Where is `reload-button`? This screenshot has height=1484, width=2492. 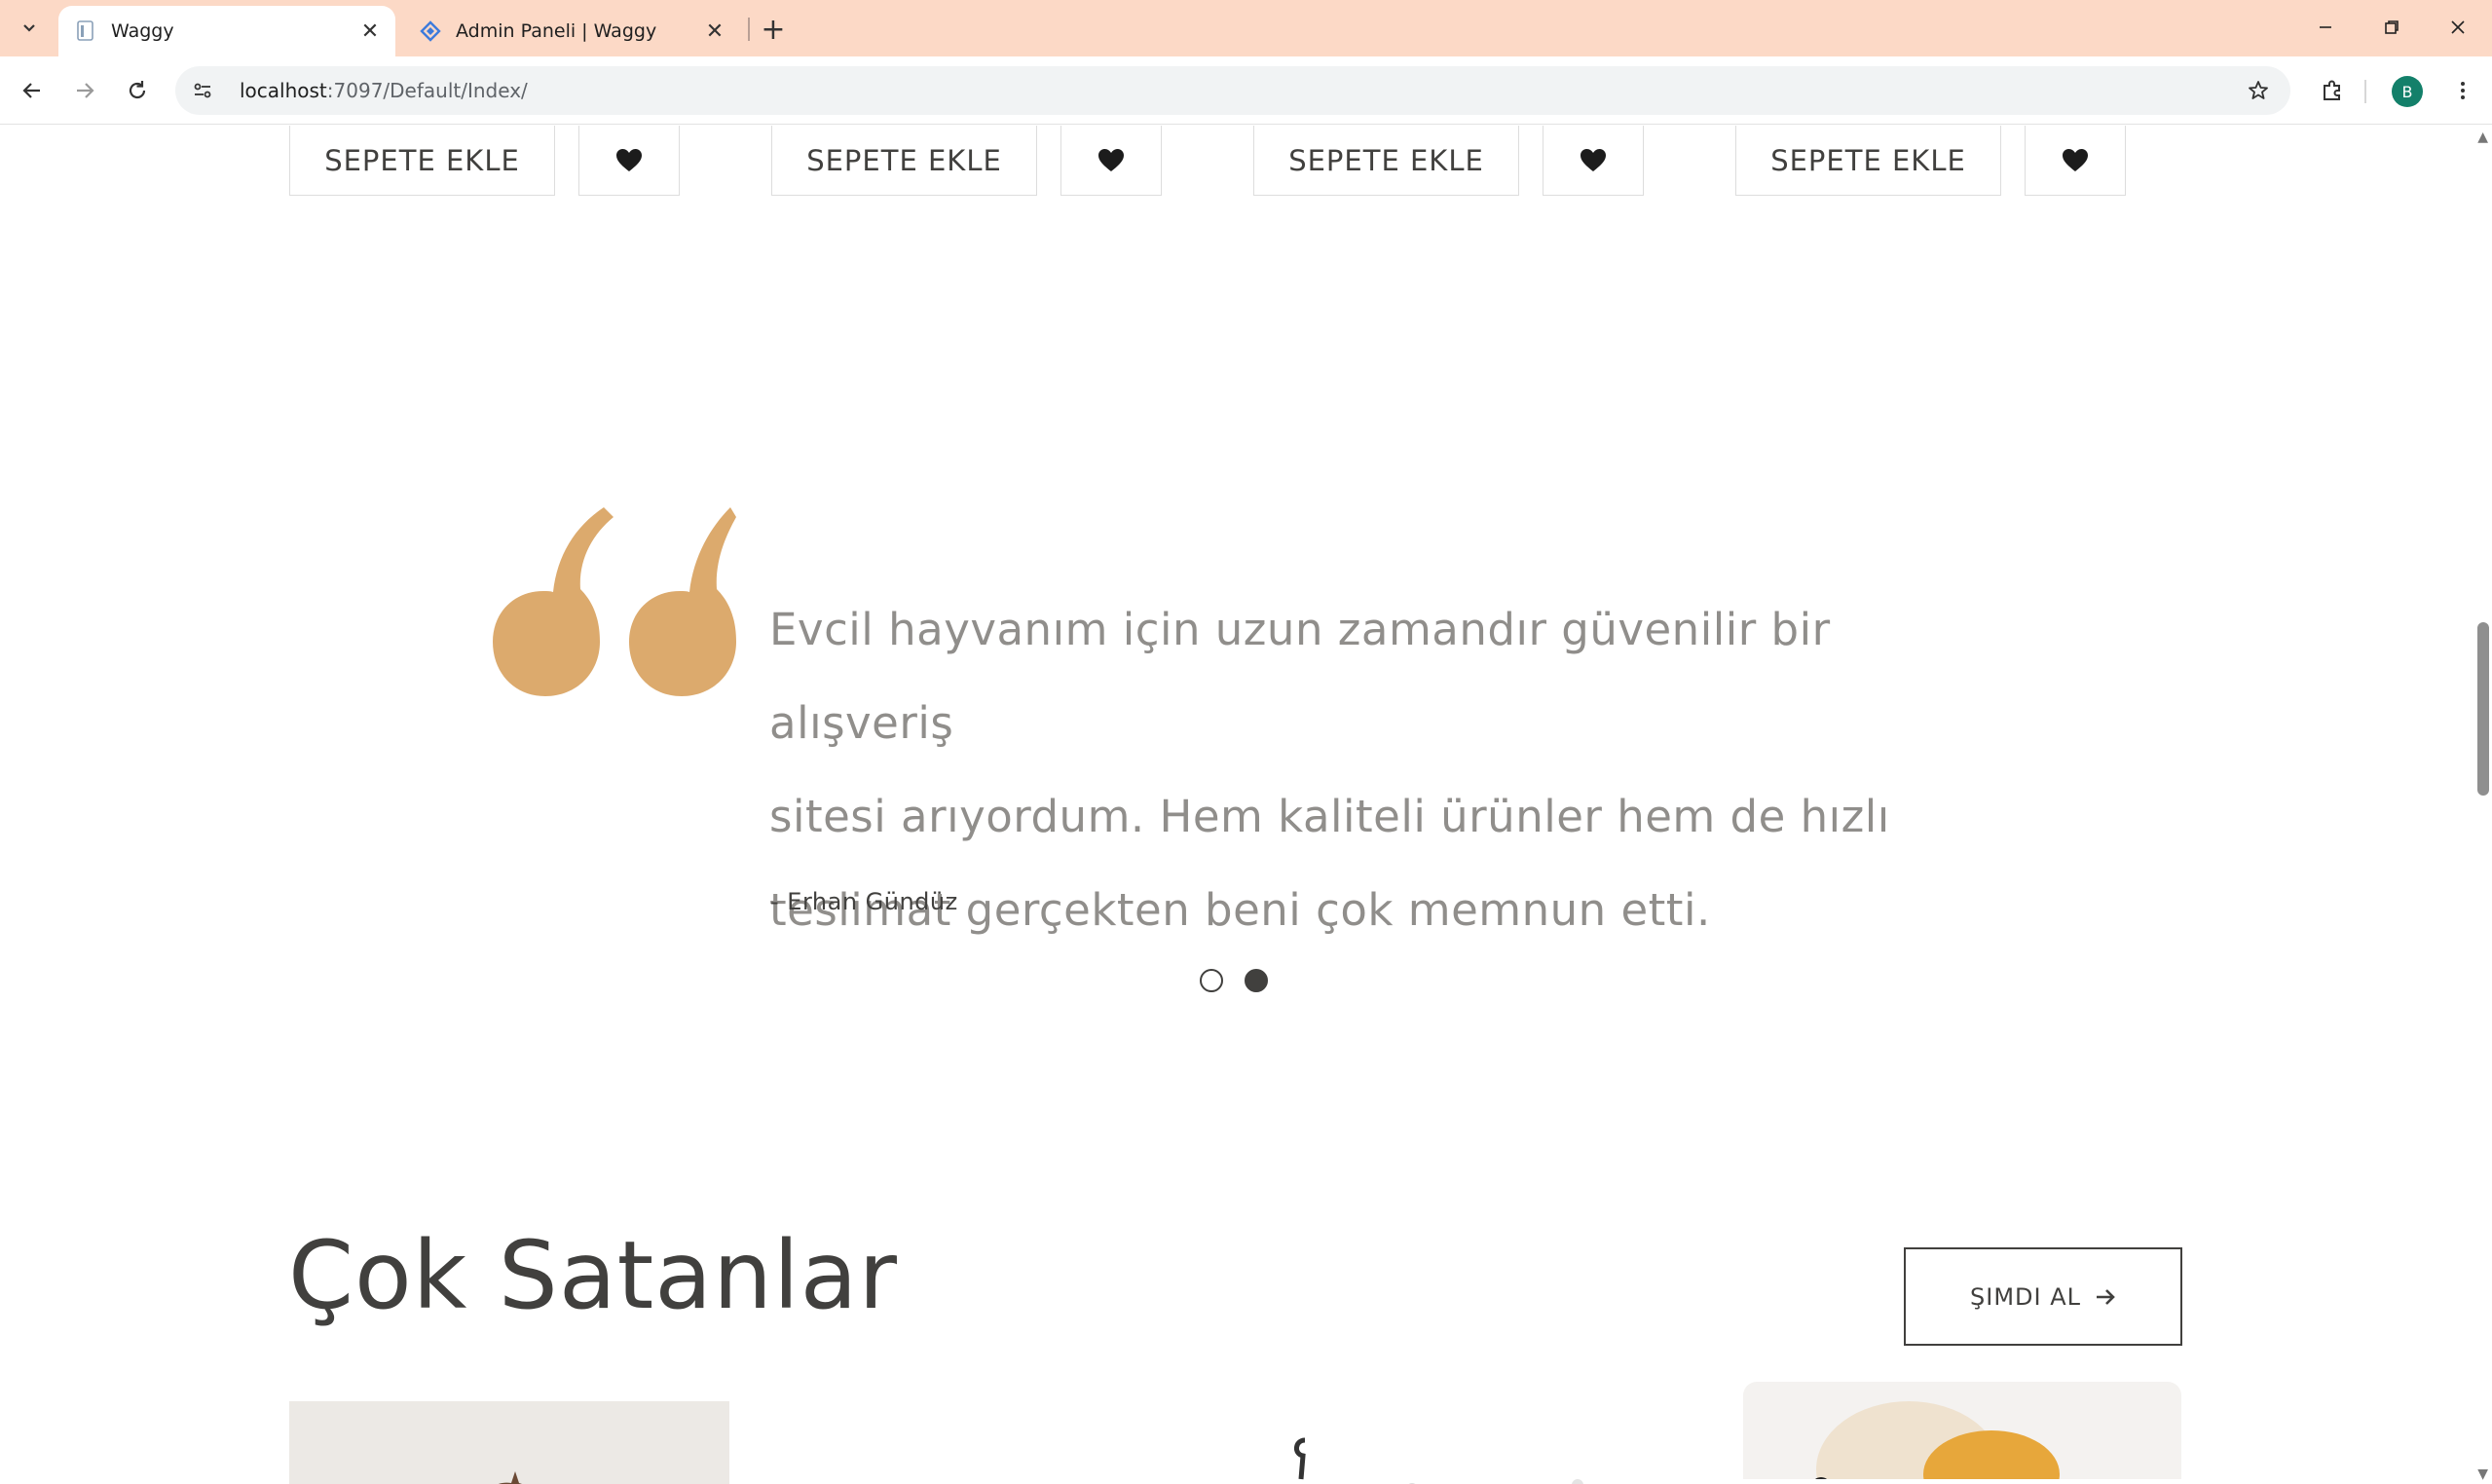
reload-button is located at coordinates (137, 90).